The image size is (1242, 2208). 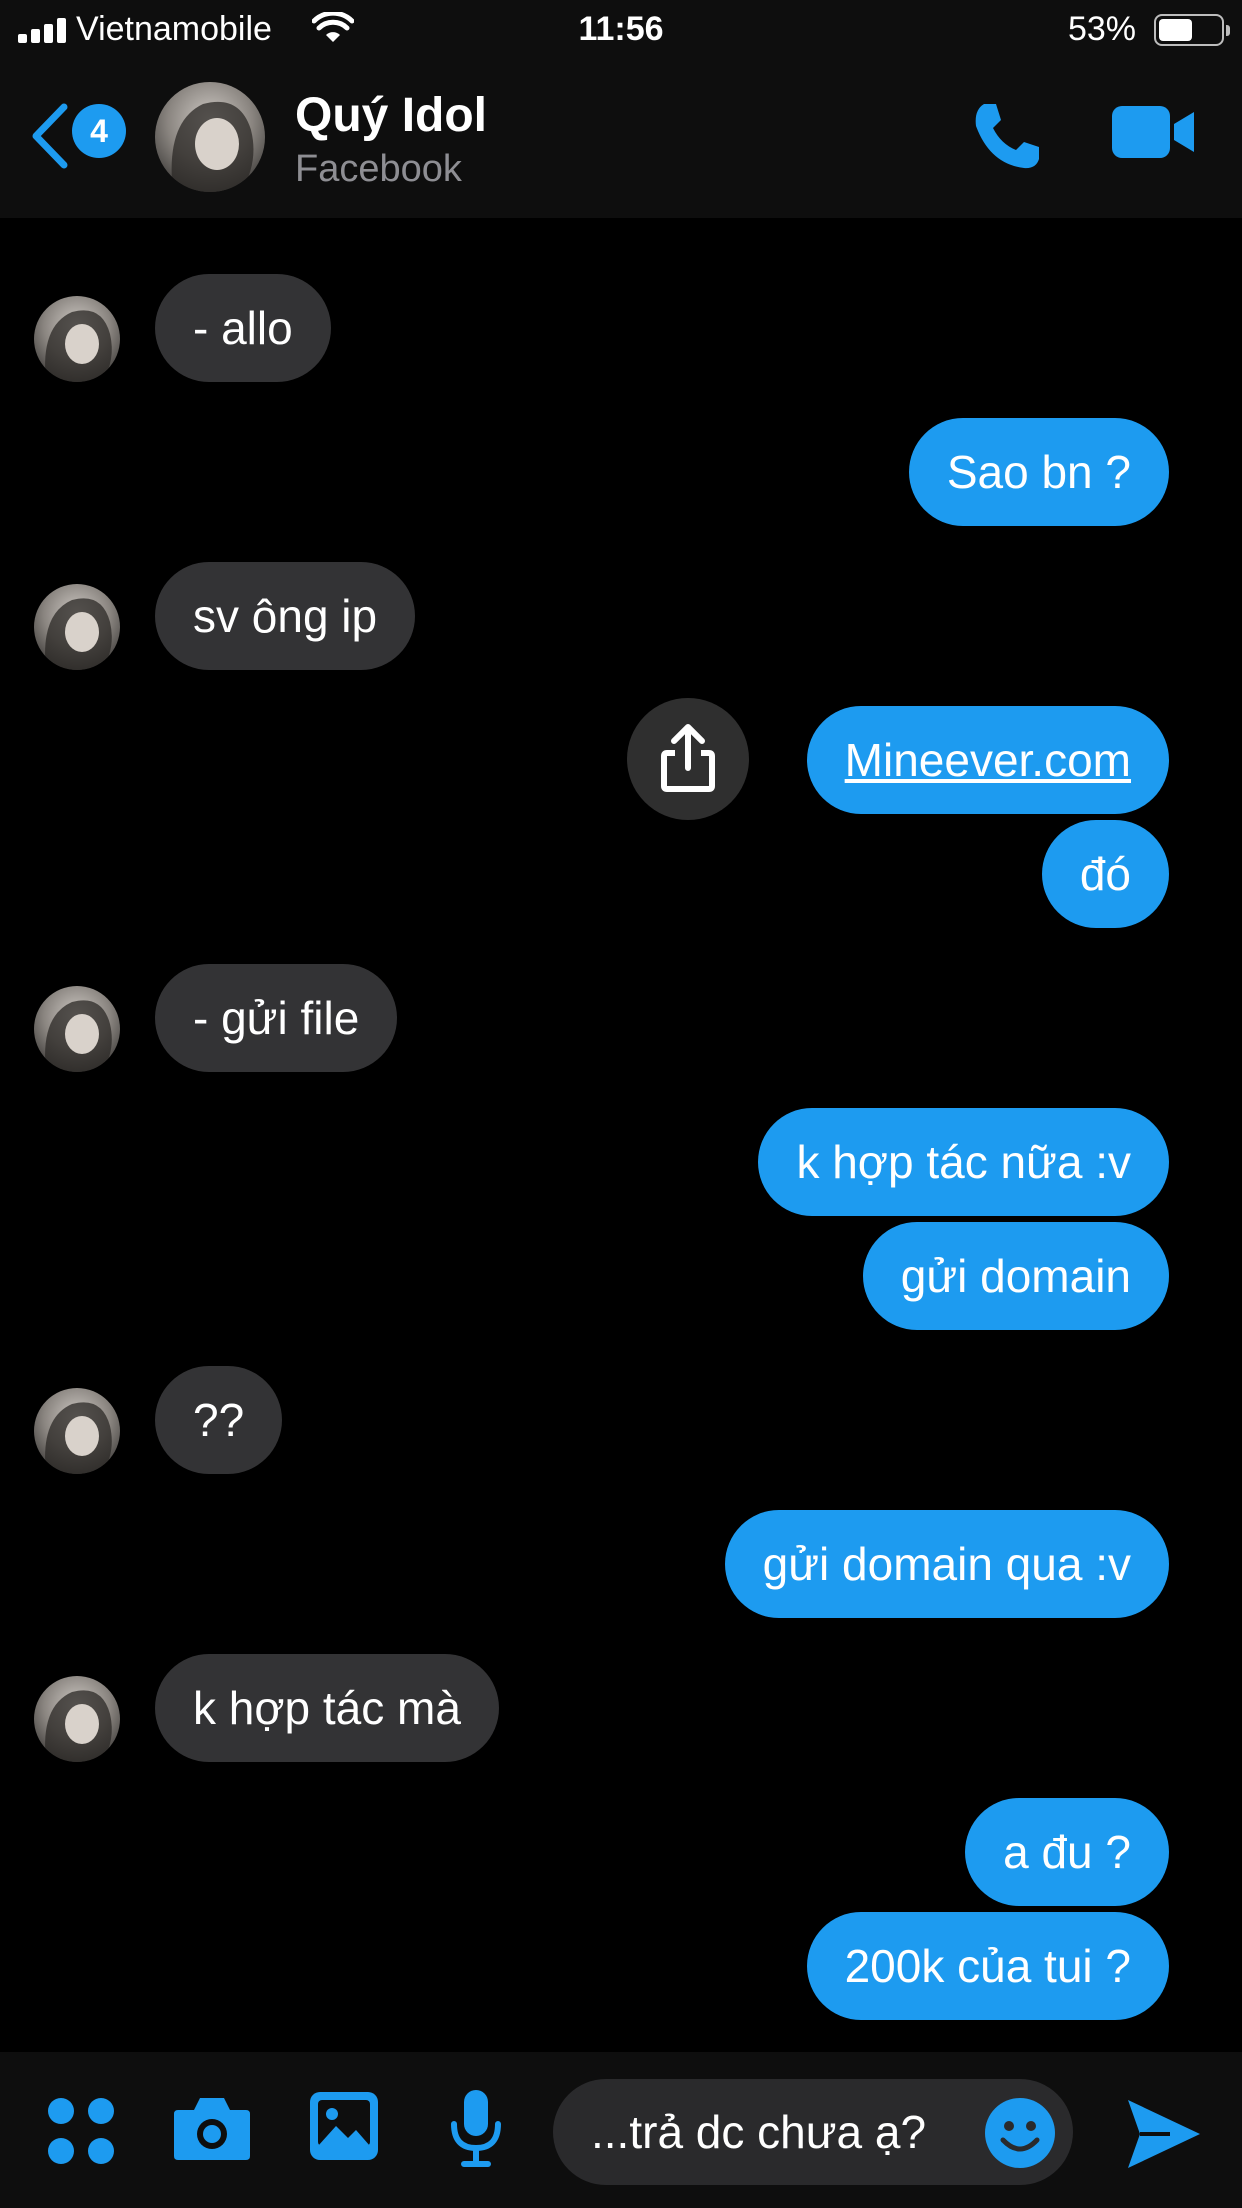 I want to click on back-button: 4, so click(x=76, y=136).